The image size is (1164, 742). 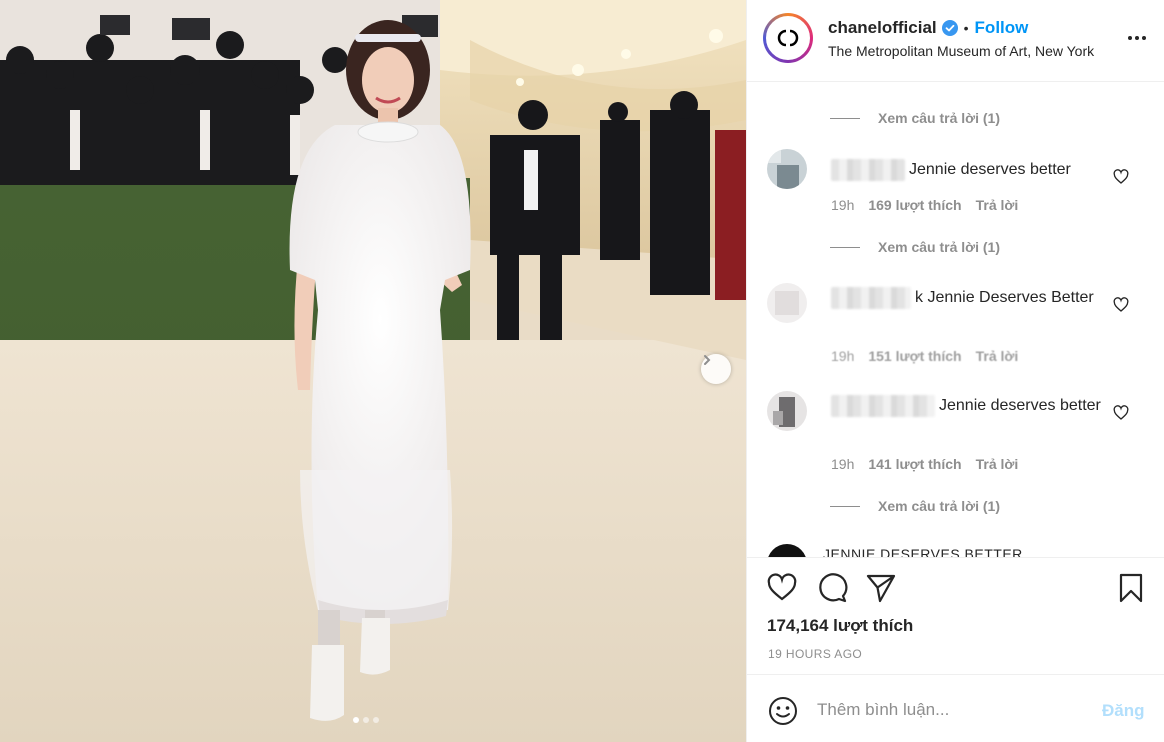 What do you see at coordinates (952, 710) in the screenshot?
I see `comment-input` at bounding box center [952, 710].